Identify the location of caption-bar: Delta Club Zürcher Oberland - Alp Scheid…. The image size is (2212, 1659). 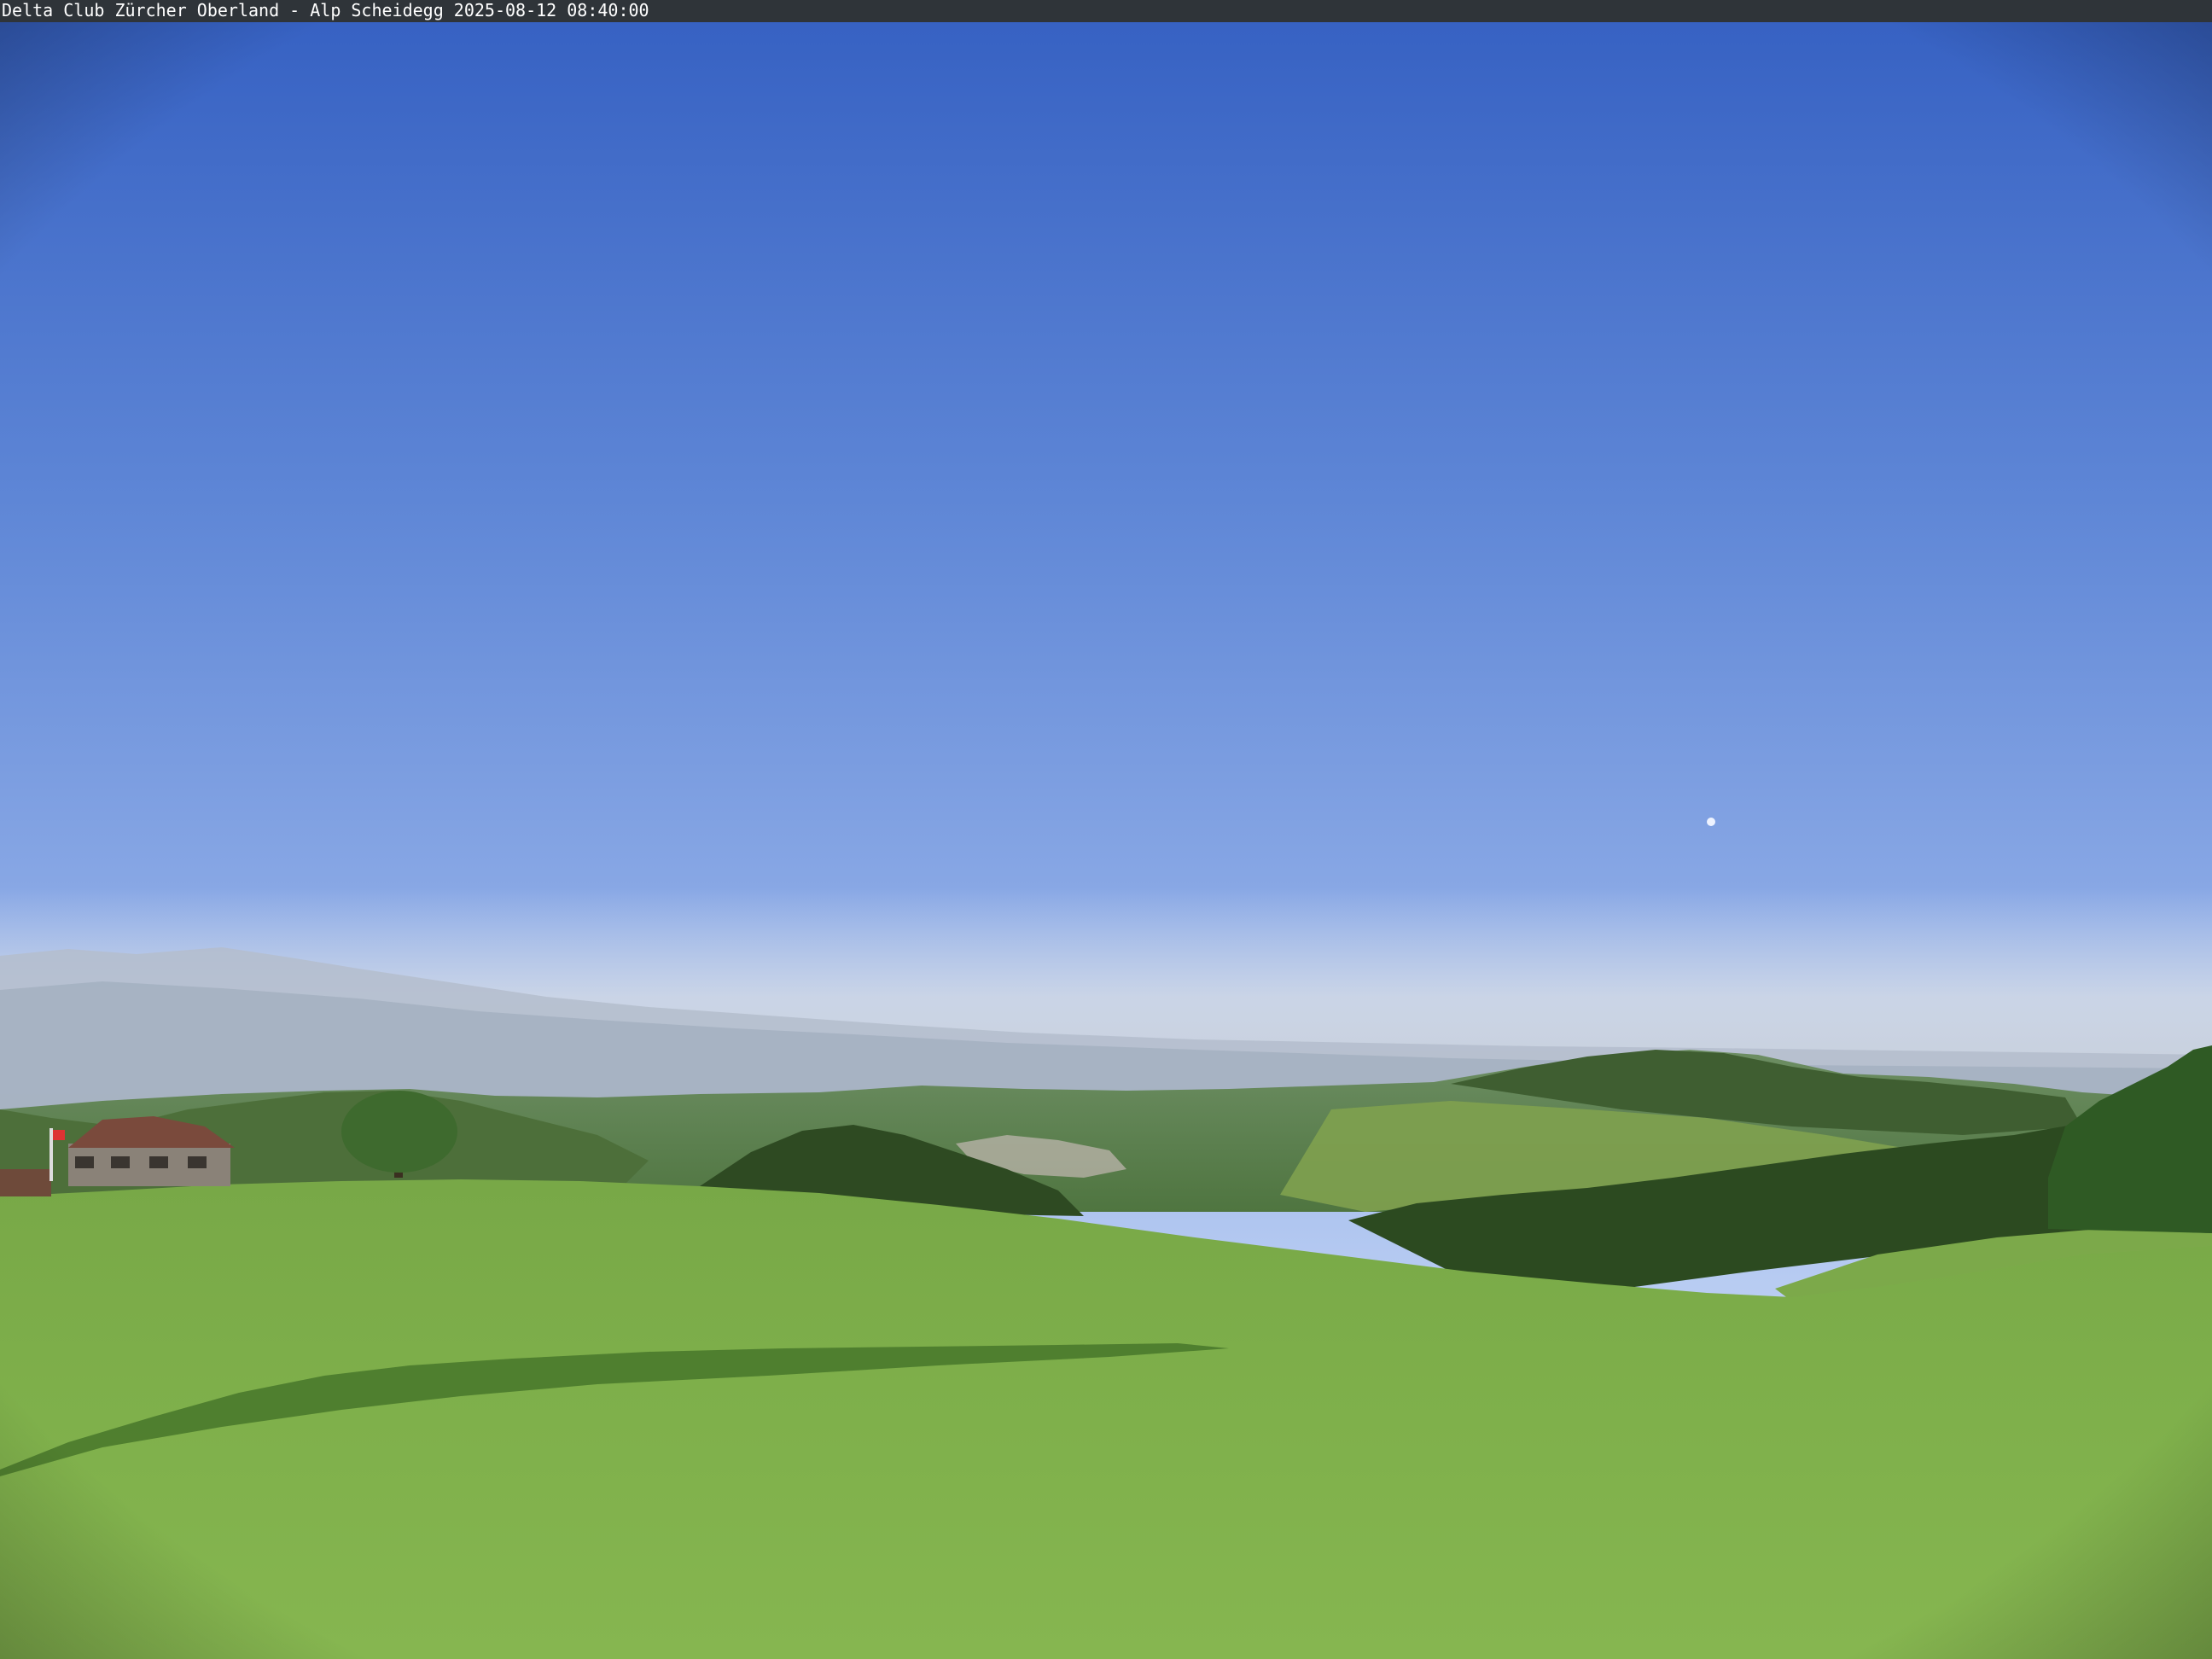
(1106, 11).